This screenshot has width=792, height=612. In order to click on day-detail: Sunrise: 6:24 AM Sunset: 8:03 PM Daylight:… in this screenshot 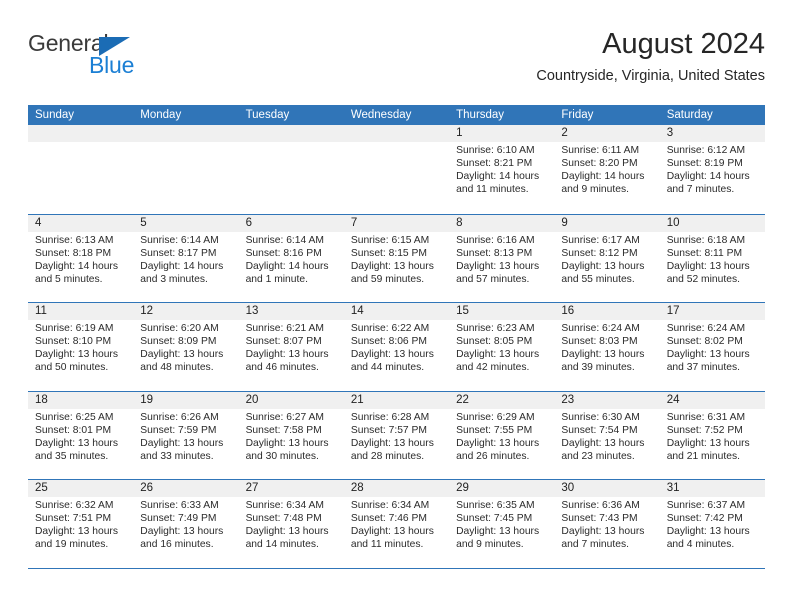, I will do `click(606, 348)`.